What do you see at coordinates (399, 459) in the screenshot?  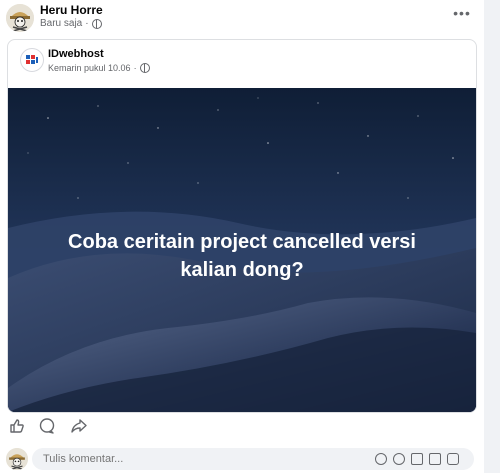 I see `emoji-icon` at bounding box center [399, 459].